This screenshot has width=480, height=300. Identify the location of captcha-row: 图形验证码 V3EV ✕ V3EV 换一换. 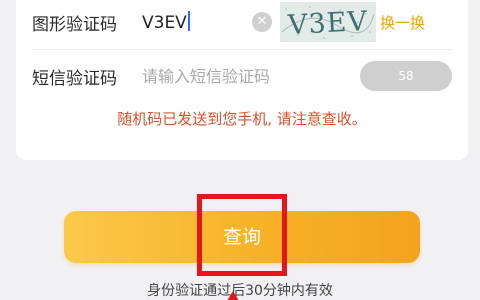
(242, 24).